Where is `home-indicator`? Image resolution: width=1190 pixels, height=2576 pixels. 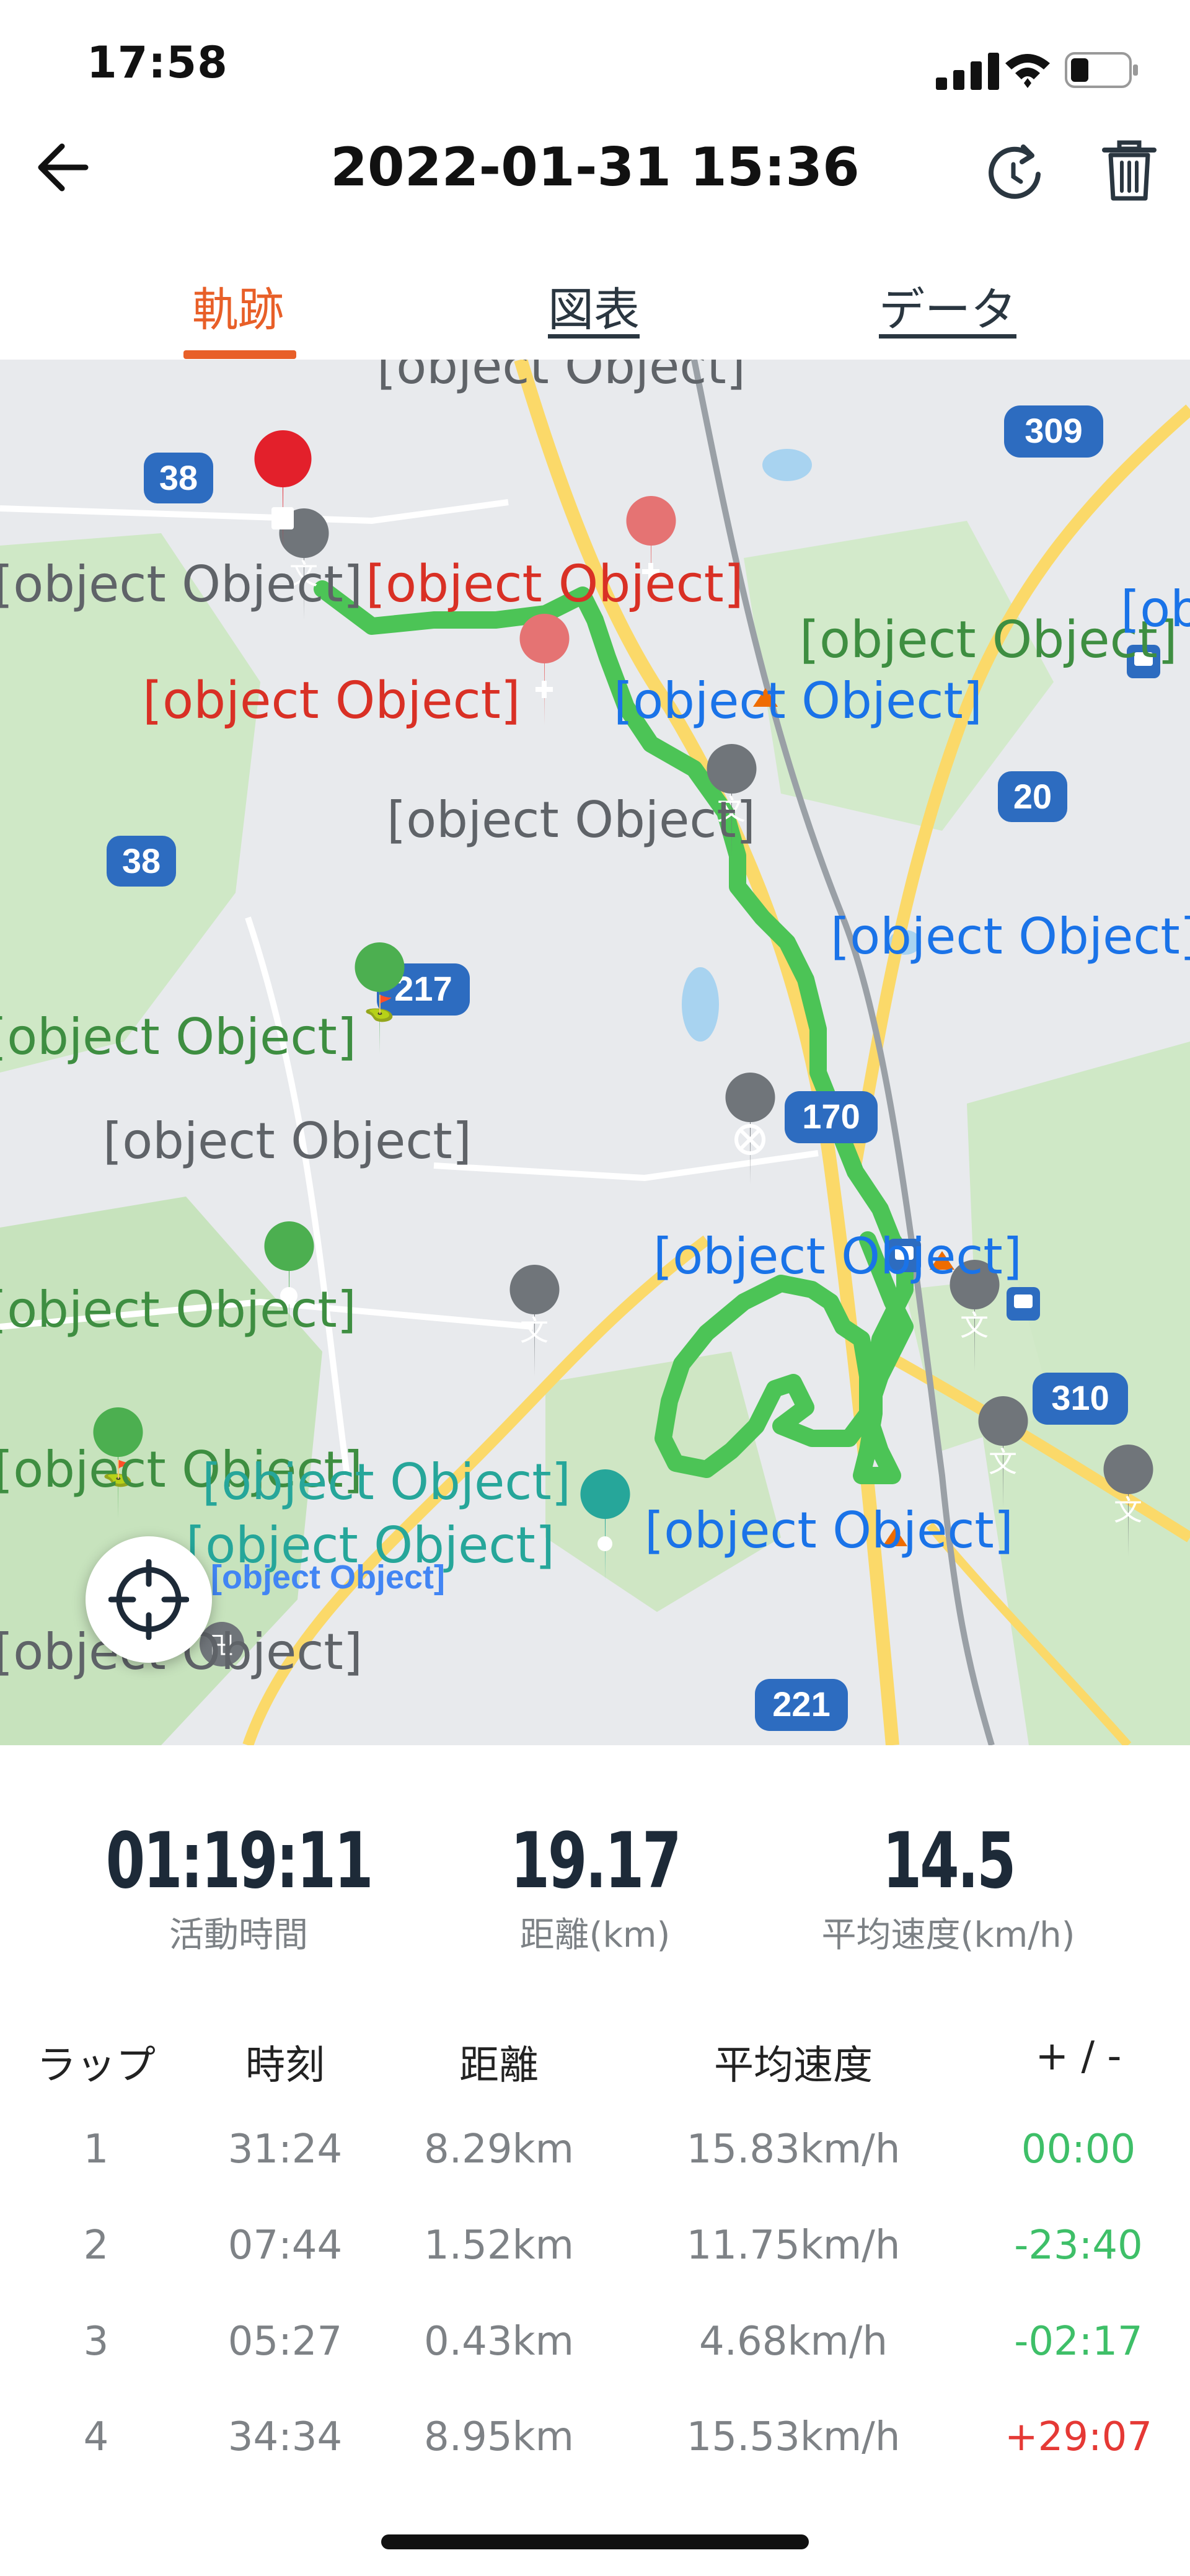
home-indicator is located at coordinates (595, 2541).